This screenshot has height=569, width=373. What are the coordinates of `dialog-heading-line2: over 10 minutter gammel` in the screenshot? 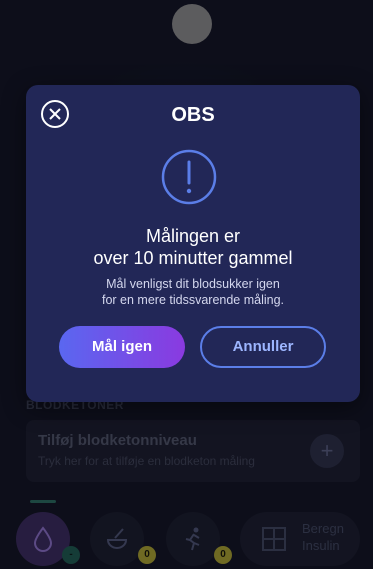 It's located at (193, 258).